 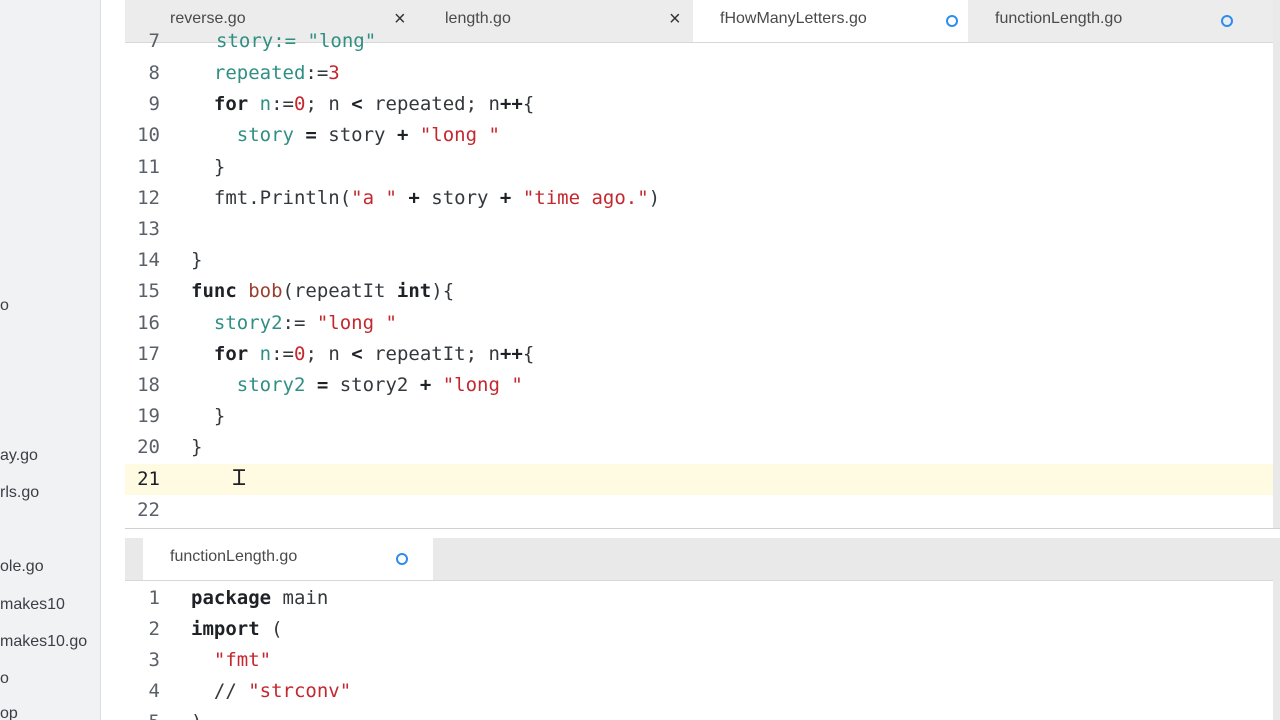 I want to click on sidebar-file: ole.go, so click(x=22, y=567).